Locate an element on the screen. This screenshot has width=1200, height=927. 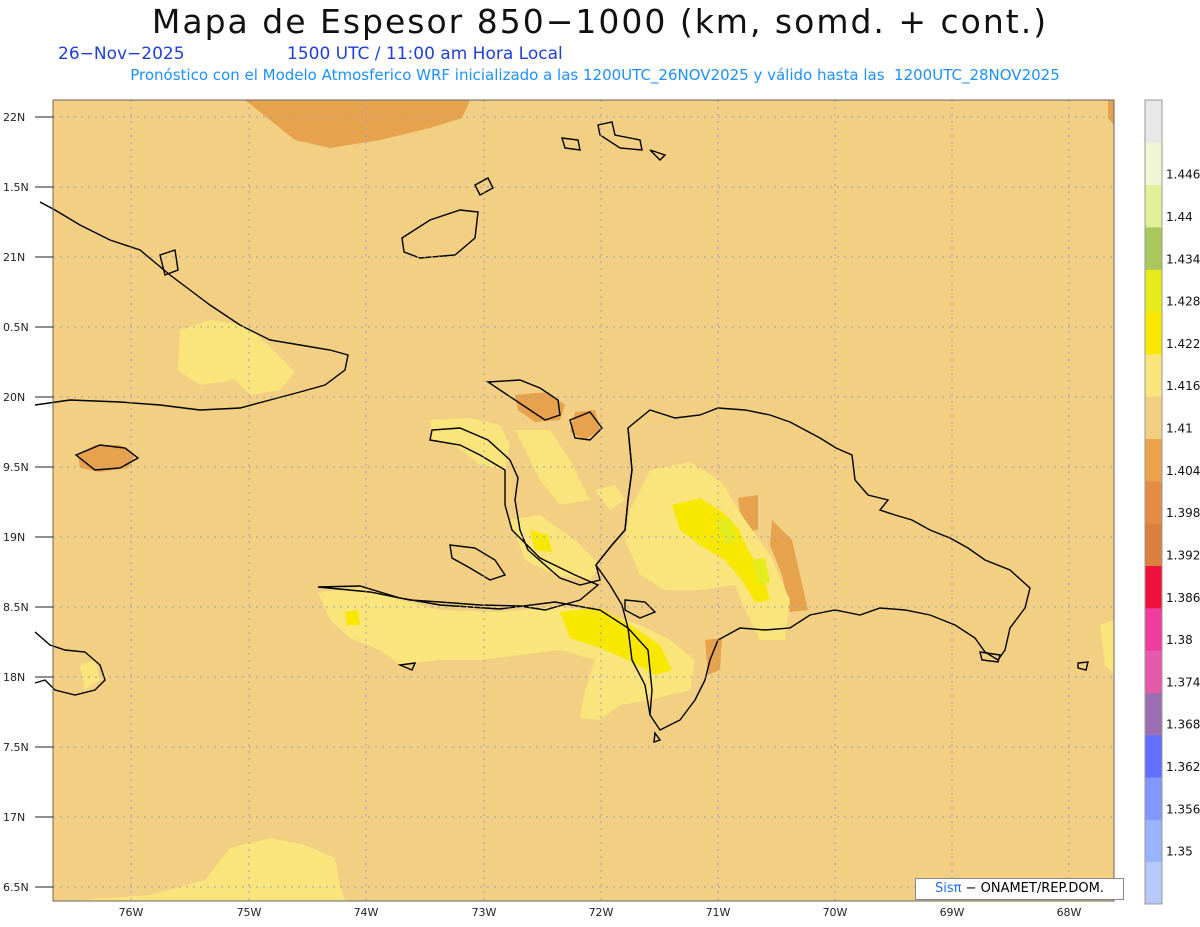
lon-label: 68W is located at coordinates (1069, 912).